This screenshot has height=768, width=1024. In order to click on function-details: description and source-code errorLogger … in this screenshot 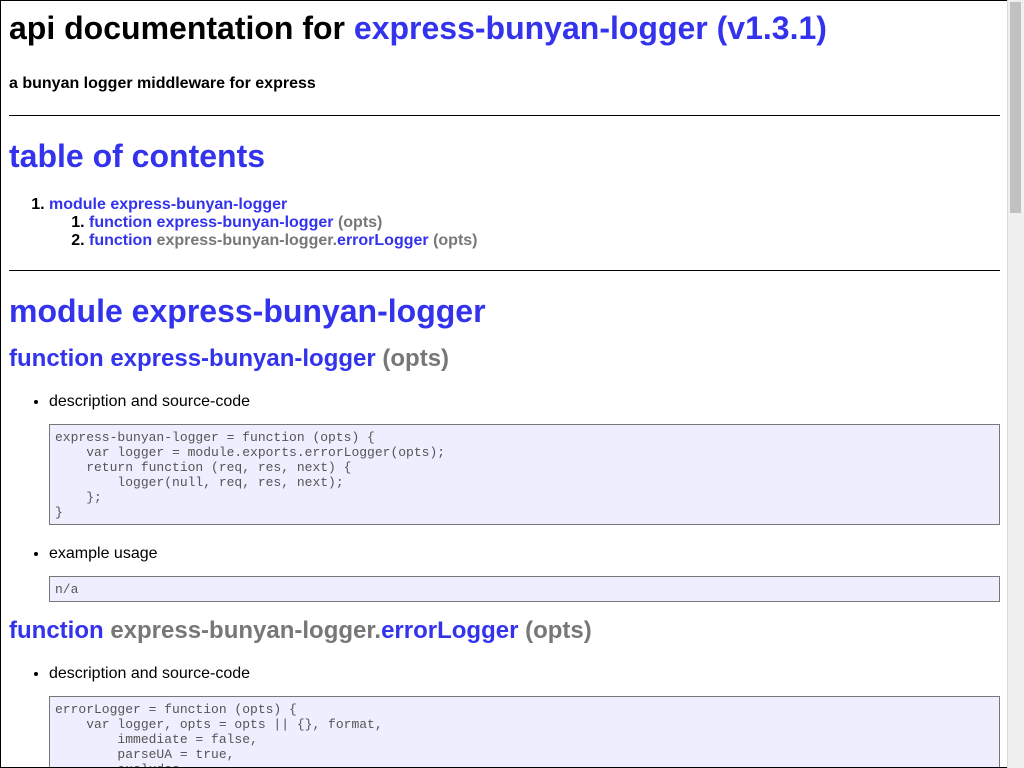, I will do `click(504, 716)`.